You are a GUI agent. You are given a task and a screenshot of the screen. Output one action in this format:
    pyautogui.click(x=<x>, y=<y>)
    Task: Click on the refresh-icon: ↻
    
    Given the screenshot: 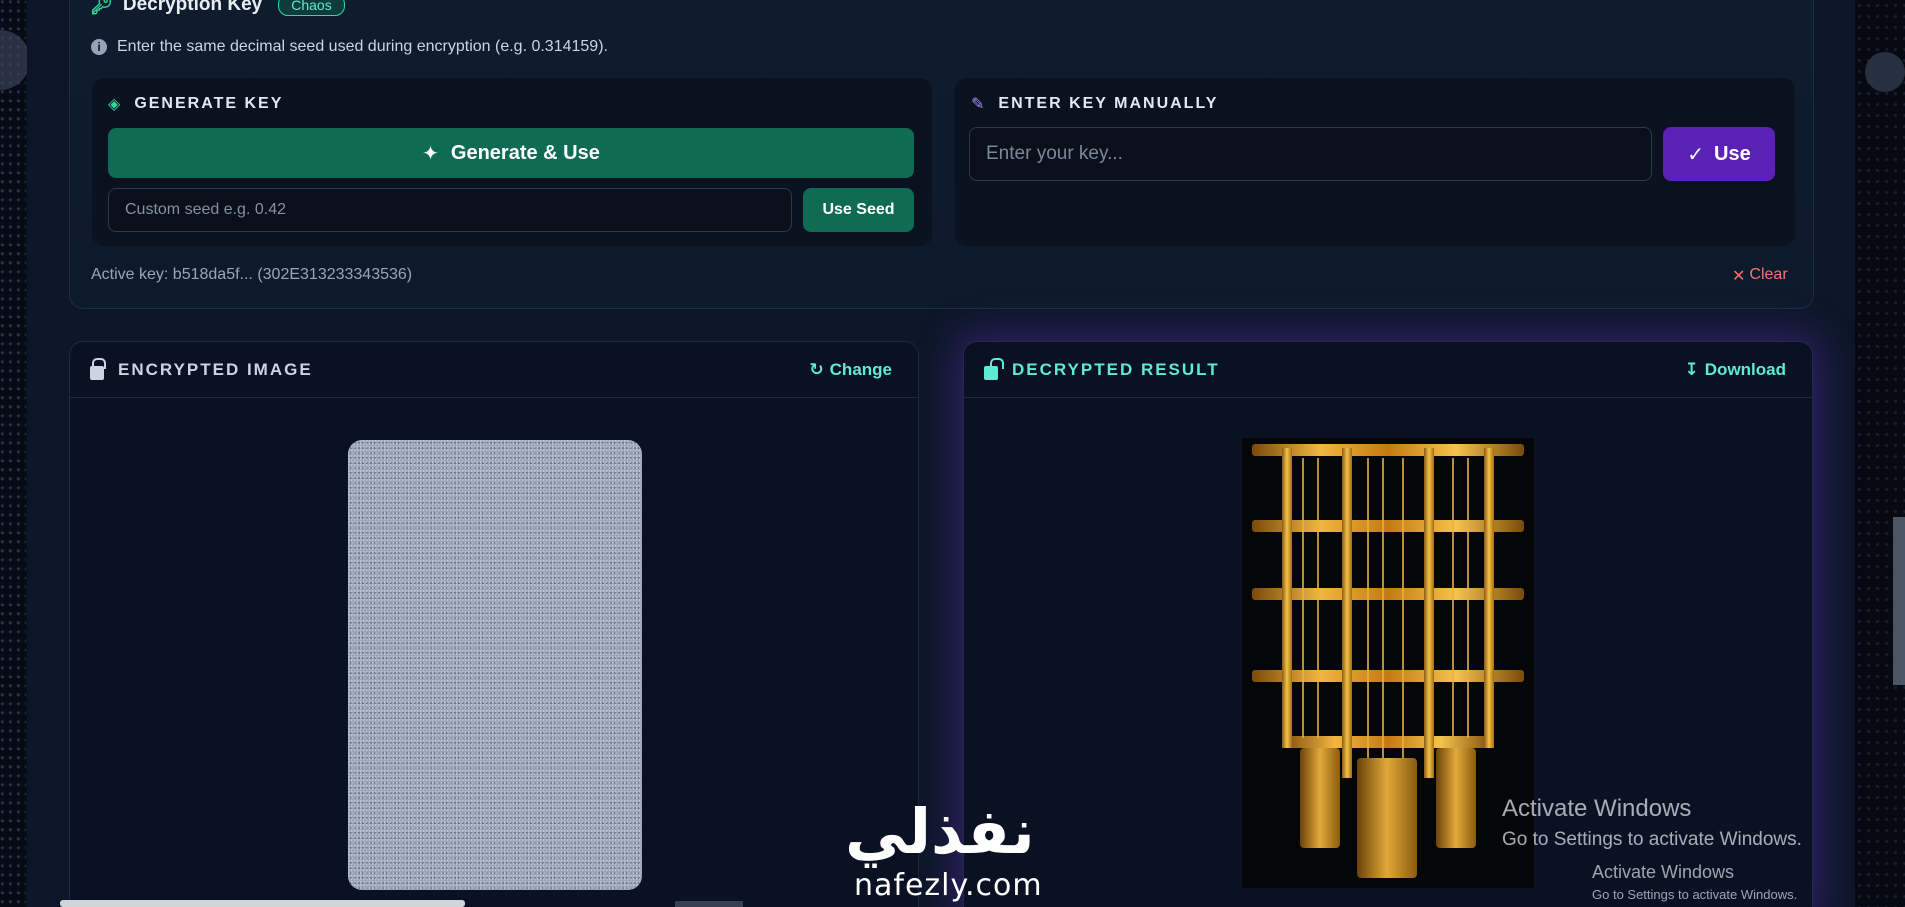 What is the action you would take?
    pyautogui.click(x=816, y=369)
    